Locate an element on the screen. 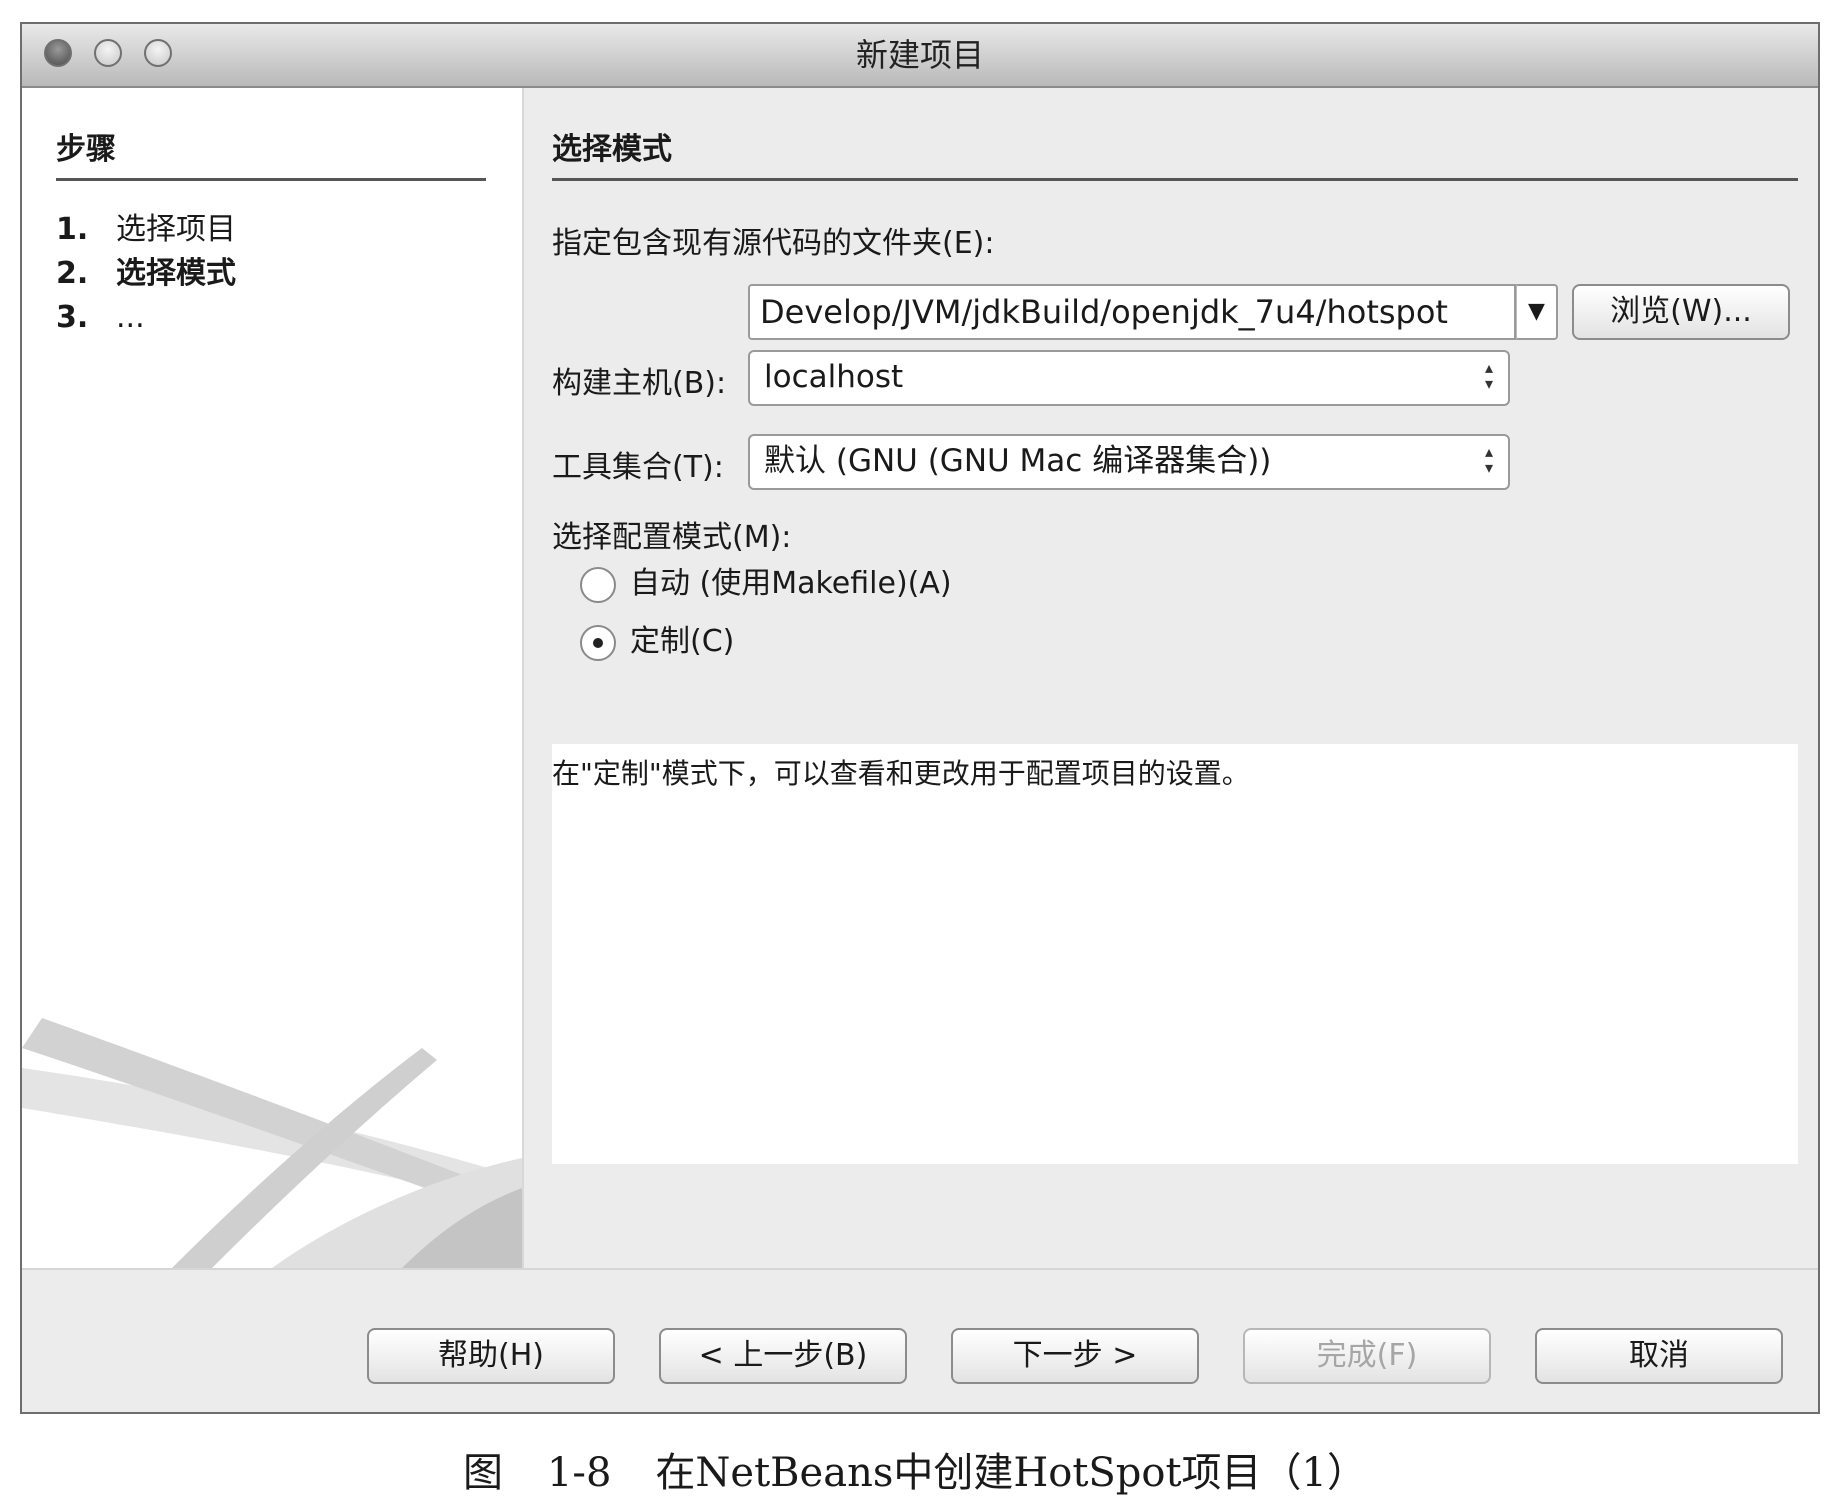  build-host-value: localhost is located at coordinates (834, 377).